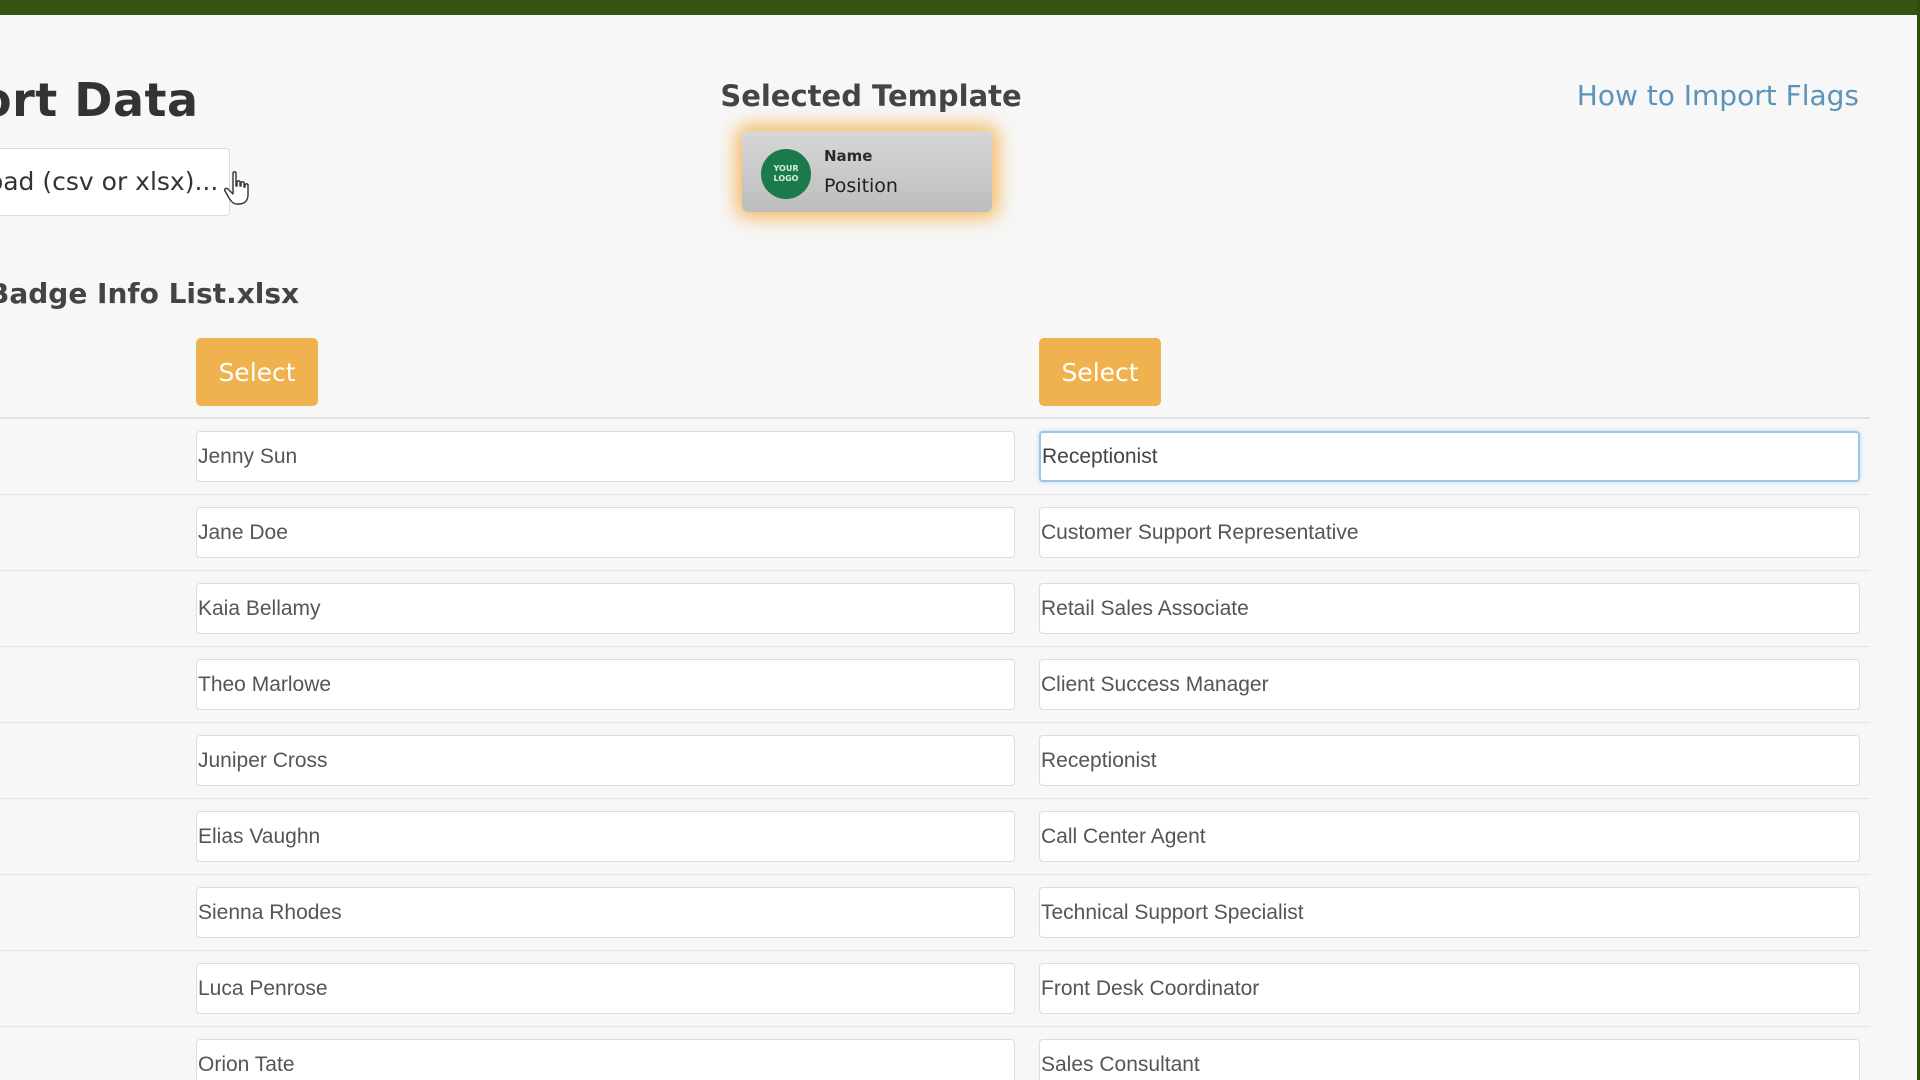 The height and width of the screenshot is (1080, 1920). Describe the element at coordinates (871, 96) in the screenshot. I see `selected-template-heading: Selected Template` at that location.